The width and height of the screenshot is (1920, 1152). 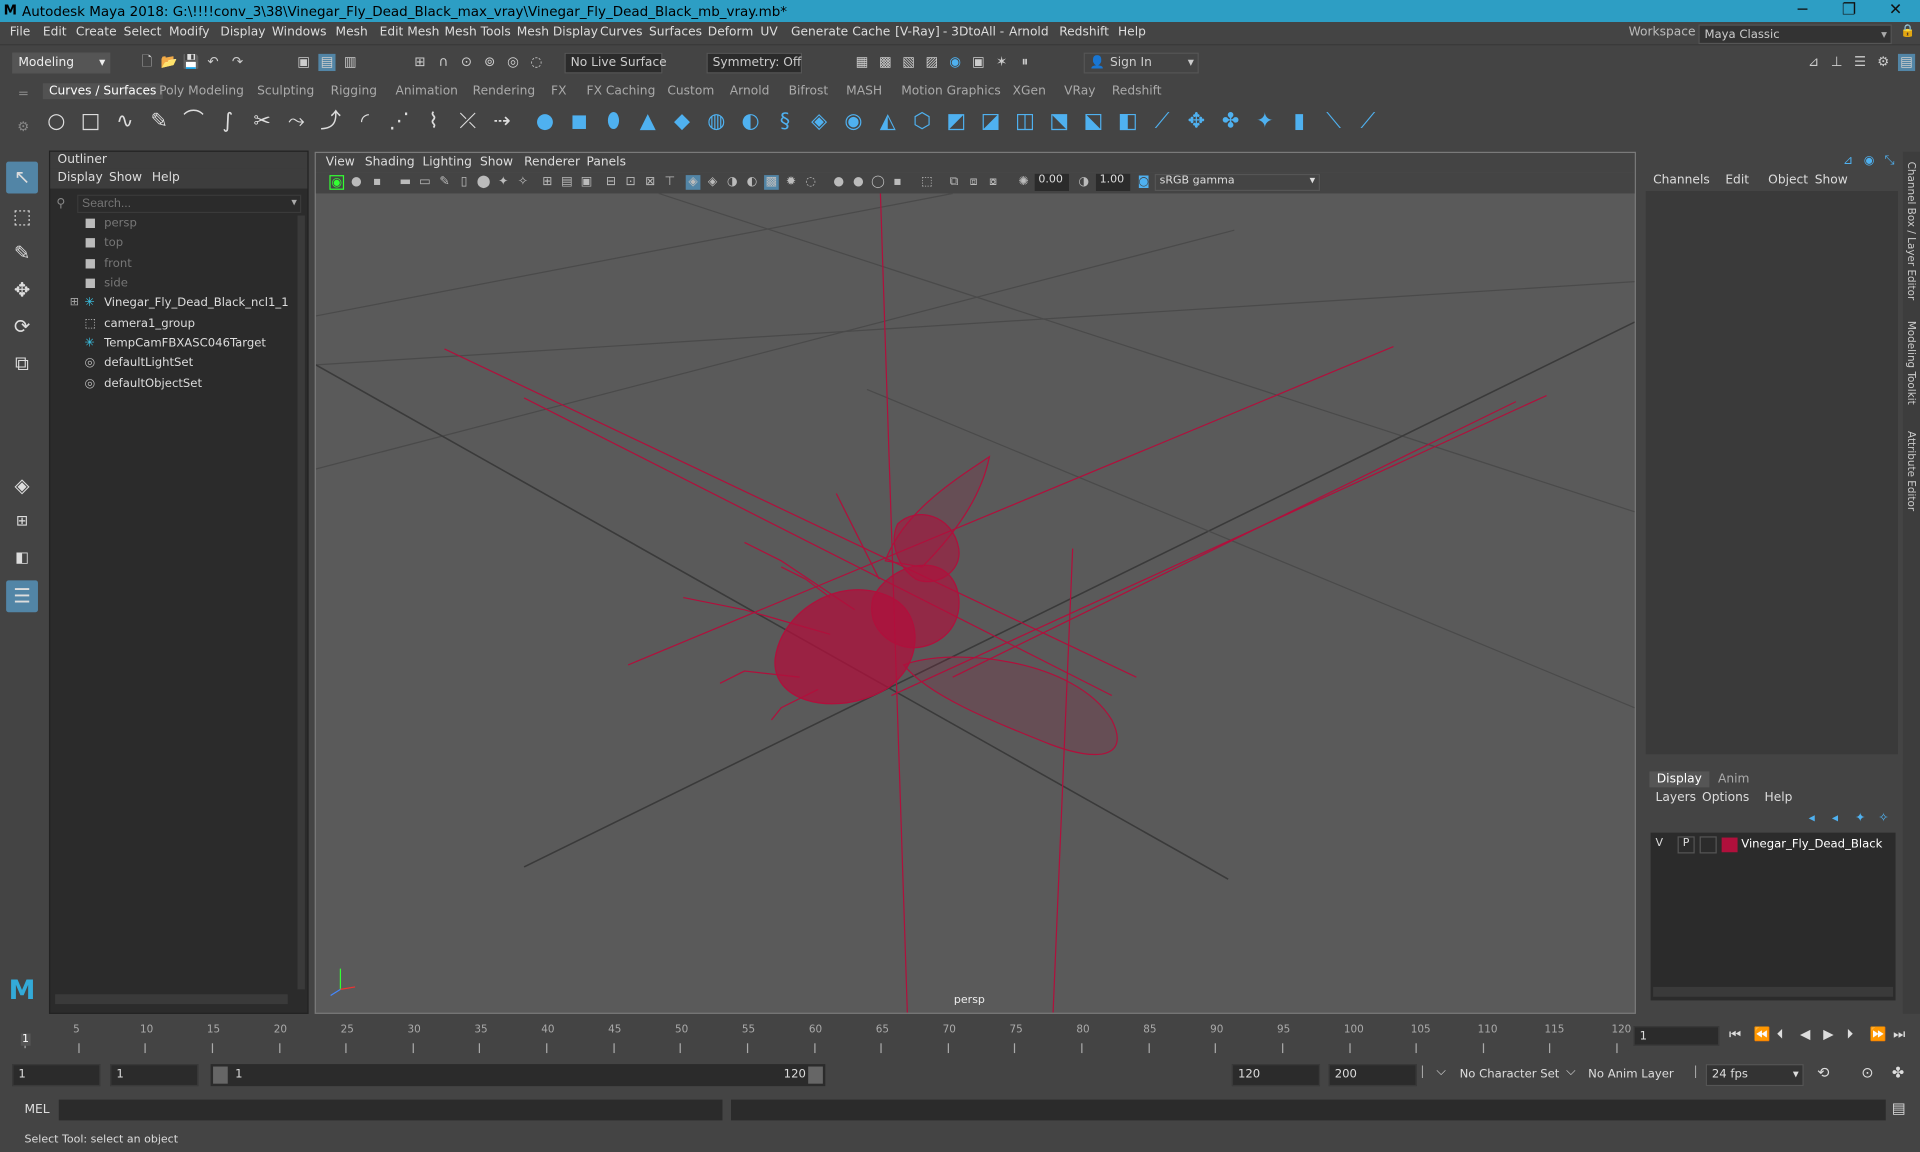 What do you see at coordinates (377, 182) in the screenshot?
I see `bookmark-icon: ▪` at bounding box center [377, 182].